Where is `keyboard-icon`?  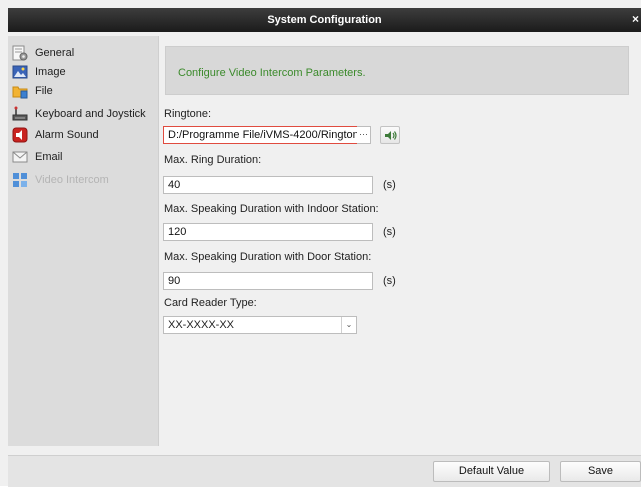
keyboard-icon is located at coordinates (20, 113).